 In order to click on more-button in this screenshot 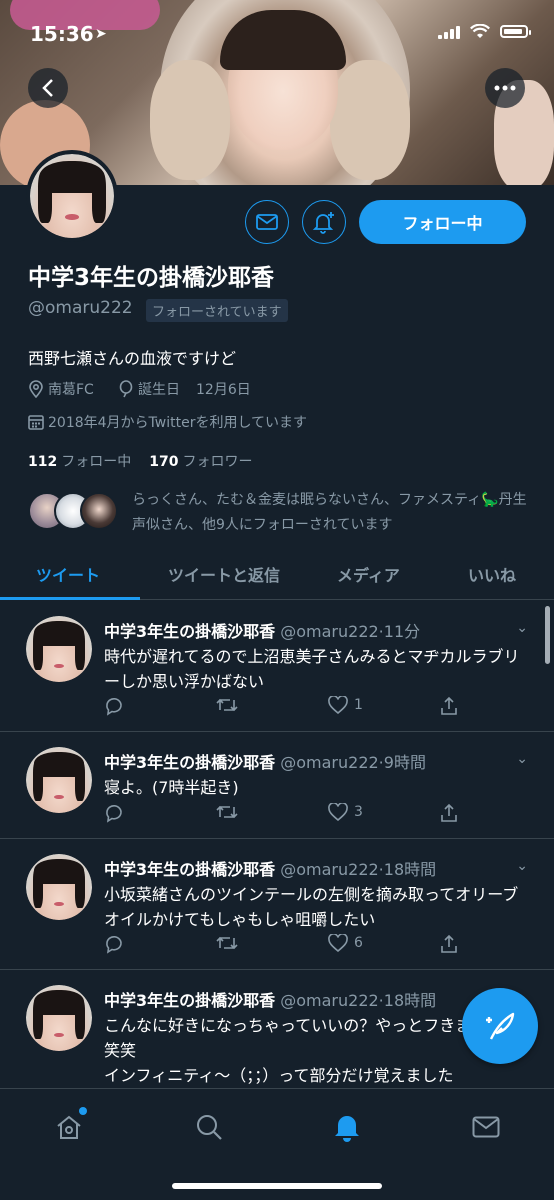, I will do `click(505, 88)`.